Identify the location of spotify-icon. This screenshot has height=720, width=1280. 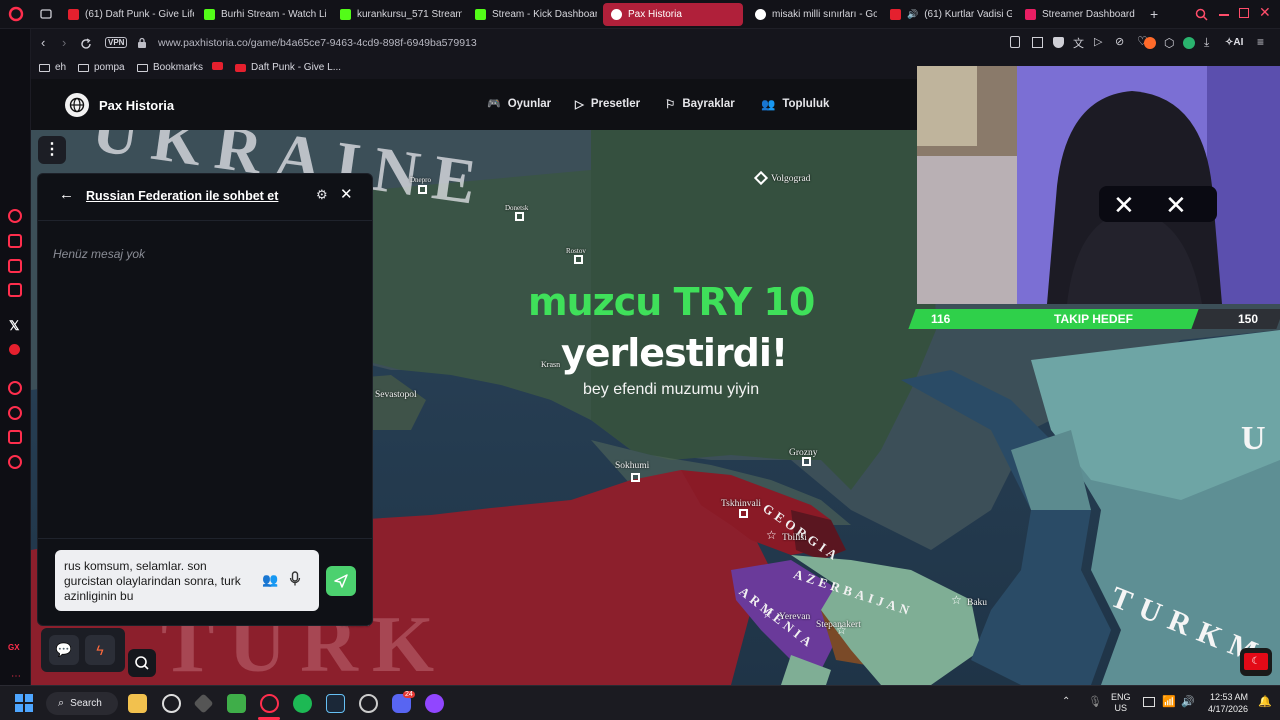
(302, 703).